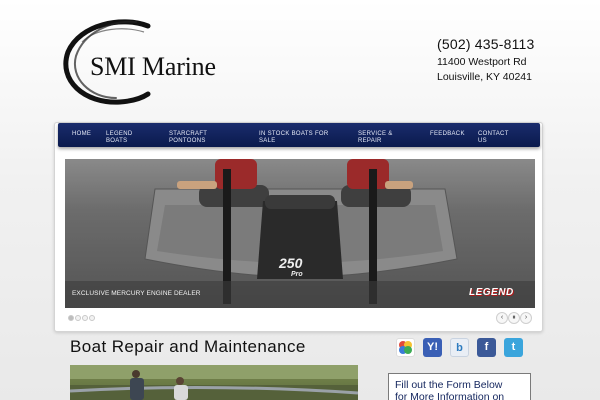 The width and height of the screenshot is (600, 400). I want to click on nav-label: US, so click(482, 141).